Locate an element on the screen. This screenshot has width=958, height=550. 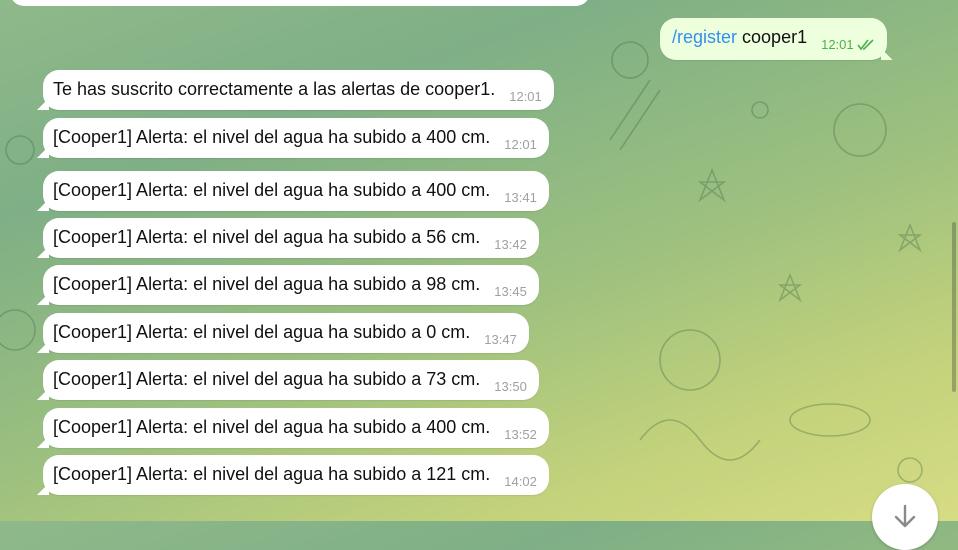
message-time: 13:52 is located at coordinates (520, 434).